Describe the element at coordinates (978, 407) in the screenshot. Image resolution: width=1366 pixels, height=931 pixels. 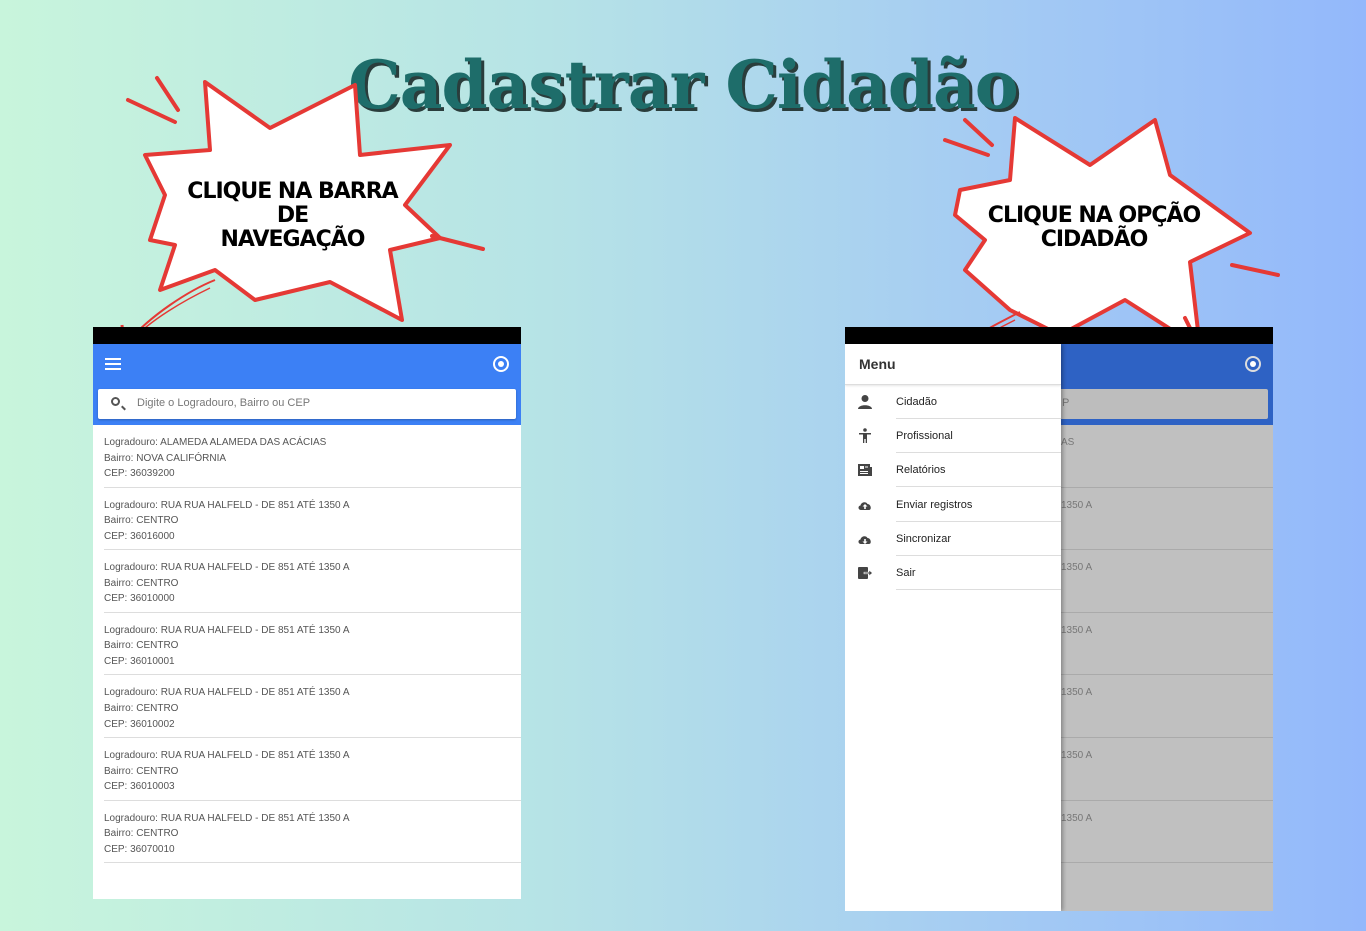
I see `drawer-item-label: Cidadão` at that location.